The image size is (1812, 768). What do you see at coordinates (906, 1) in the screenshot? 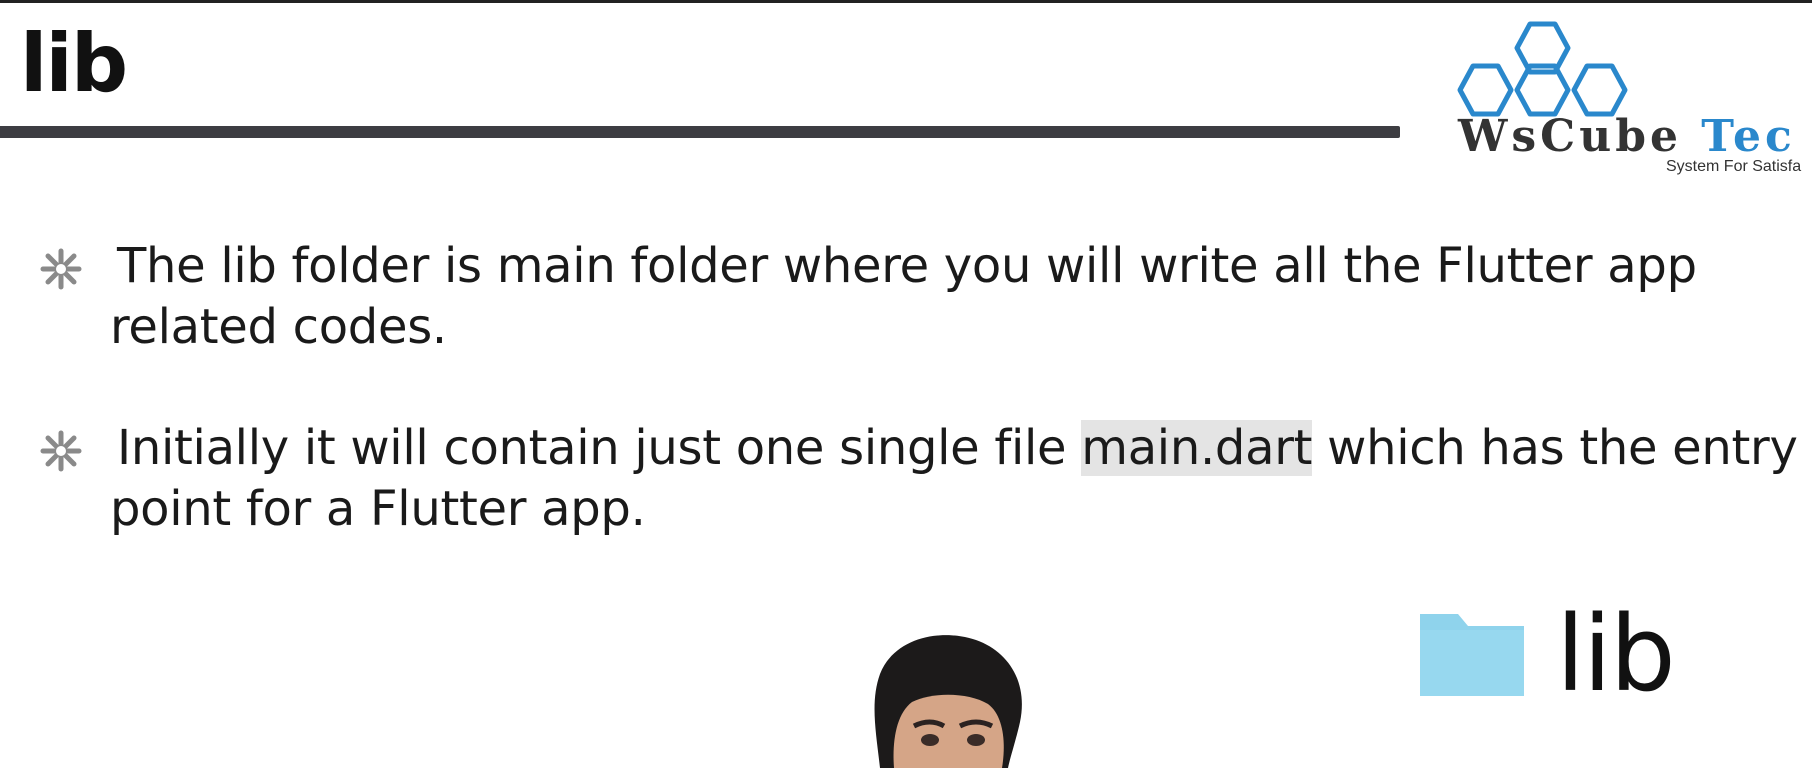
I see `top-border` at bounding box center [906, 1].